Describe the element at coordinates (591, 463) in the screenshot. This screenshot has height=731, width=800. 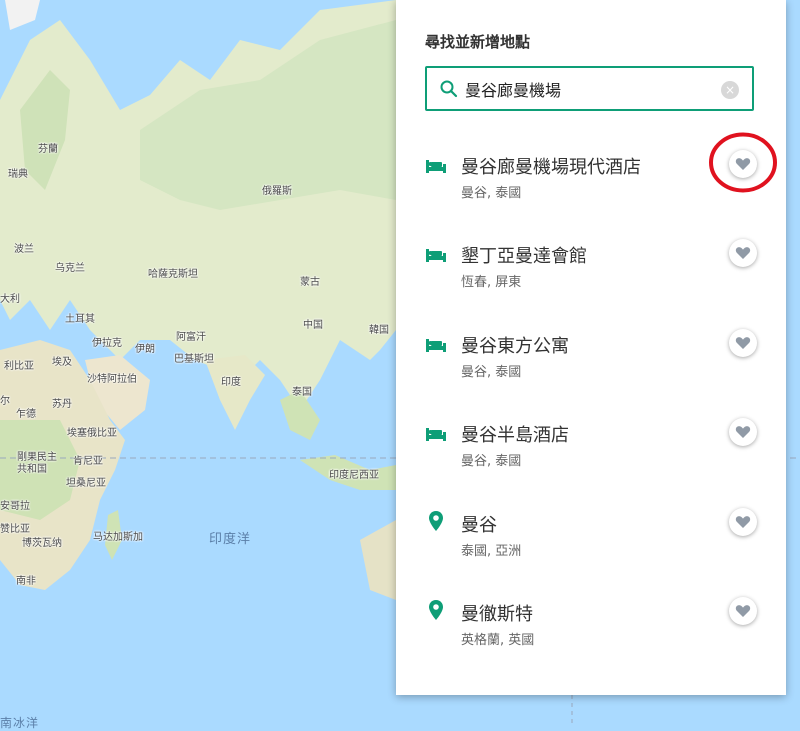
I see `result-item: 曼谷半島酒店曼谷, 泰國` at that location.